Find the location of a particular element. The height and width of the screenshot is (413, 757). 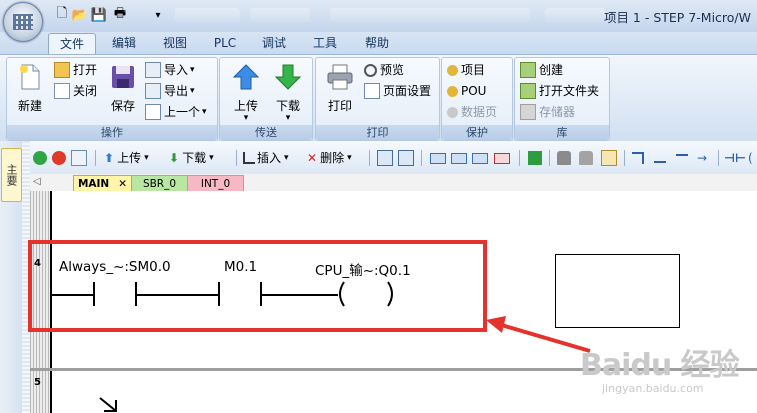

protect-project-label: 项目 is located at coordinates (473, 70).